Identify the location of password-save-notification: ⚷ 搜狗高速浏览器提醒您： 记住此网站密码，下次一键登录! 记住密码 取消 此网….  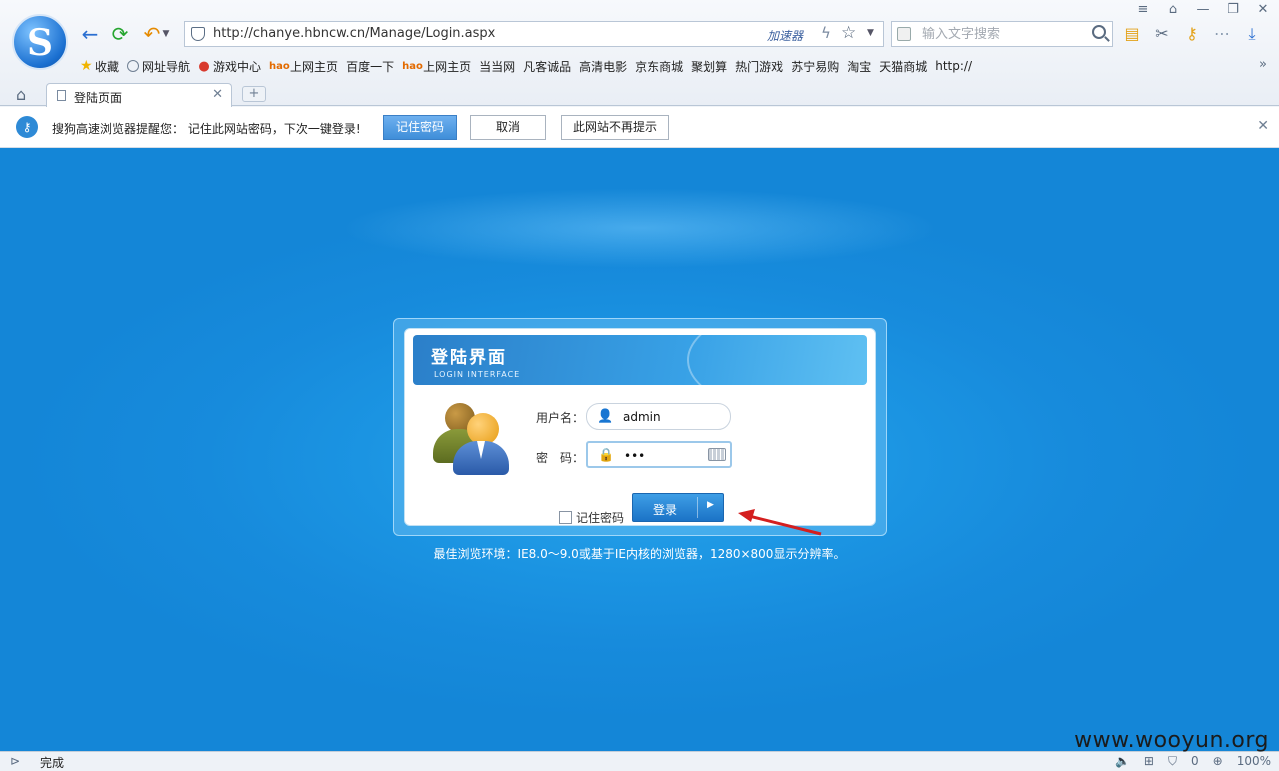
(639, 127).